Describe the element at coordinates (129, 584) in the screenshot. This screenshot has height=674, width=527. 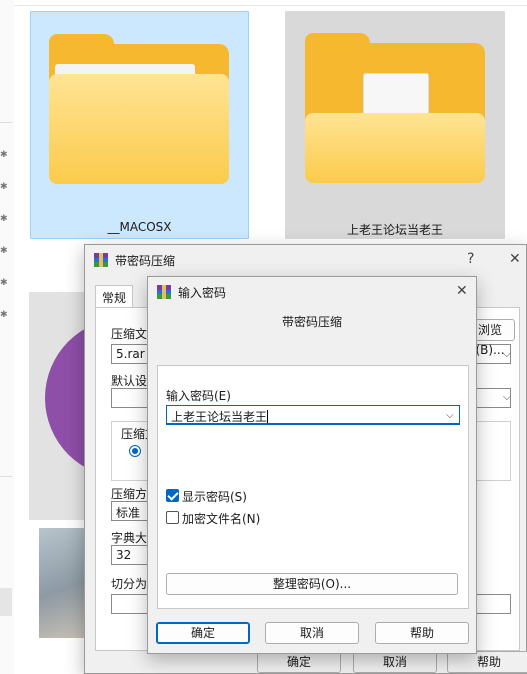
I see `split-label: 切分为` at that location.